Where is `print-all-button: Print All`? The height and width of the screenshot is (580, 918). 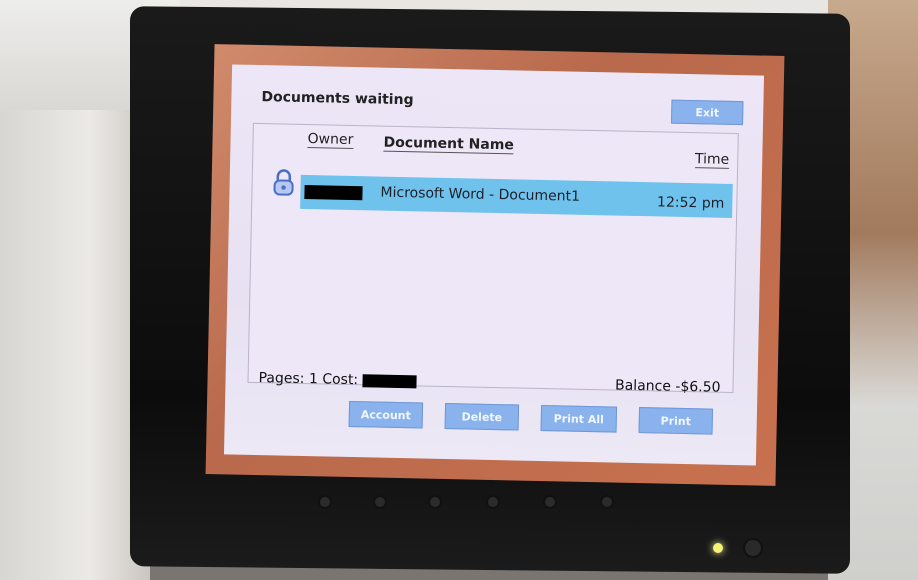
print-all-button: Print All is located at coordinates (579, 418).